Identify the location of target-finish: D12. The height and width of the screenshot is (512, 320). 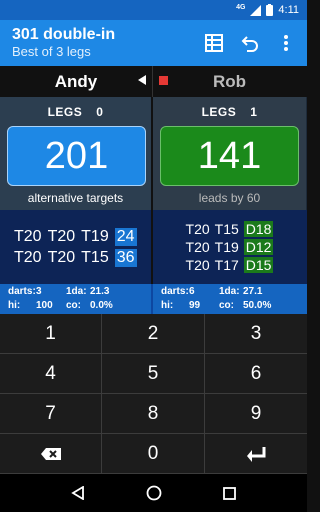
(258, 247).